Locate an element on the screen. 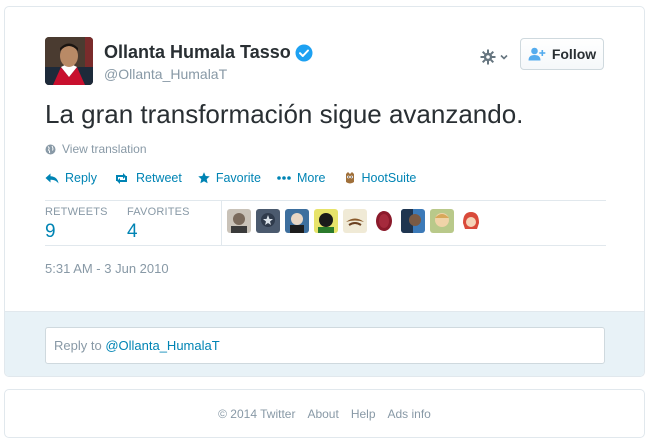 The image size is (651, 445). view-translation-label: View translation is located at coordinates (104, 149).